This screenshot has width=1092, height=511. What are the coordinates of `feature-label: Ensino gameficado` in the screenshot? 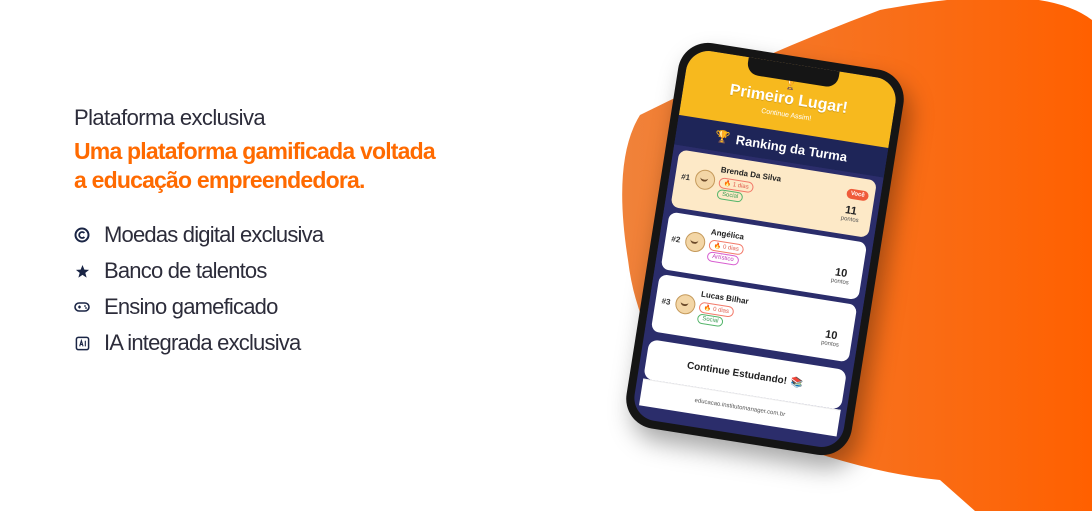 It's located at (191, 306).